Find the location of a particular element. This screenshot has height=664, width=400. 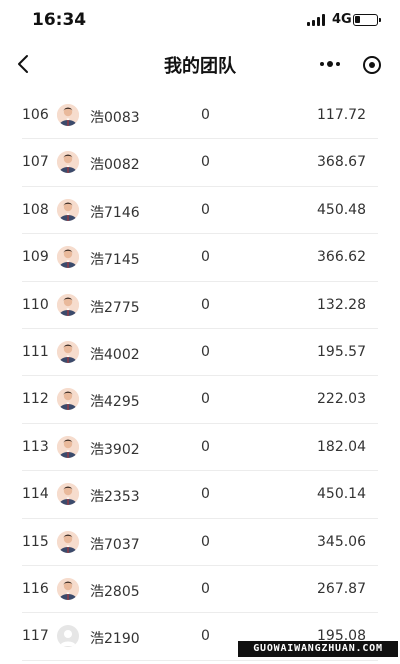

target-close-icon is located at coordinates (372, 65).